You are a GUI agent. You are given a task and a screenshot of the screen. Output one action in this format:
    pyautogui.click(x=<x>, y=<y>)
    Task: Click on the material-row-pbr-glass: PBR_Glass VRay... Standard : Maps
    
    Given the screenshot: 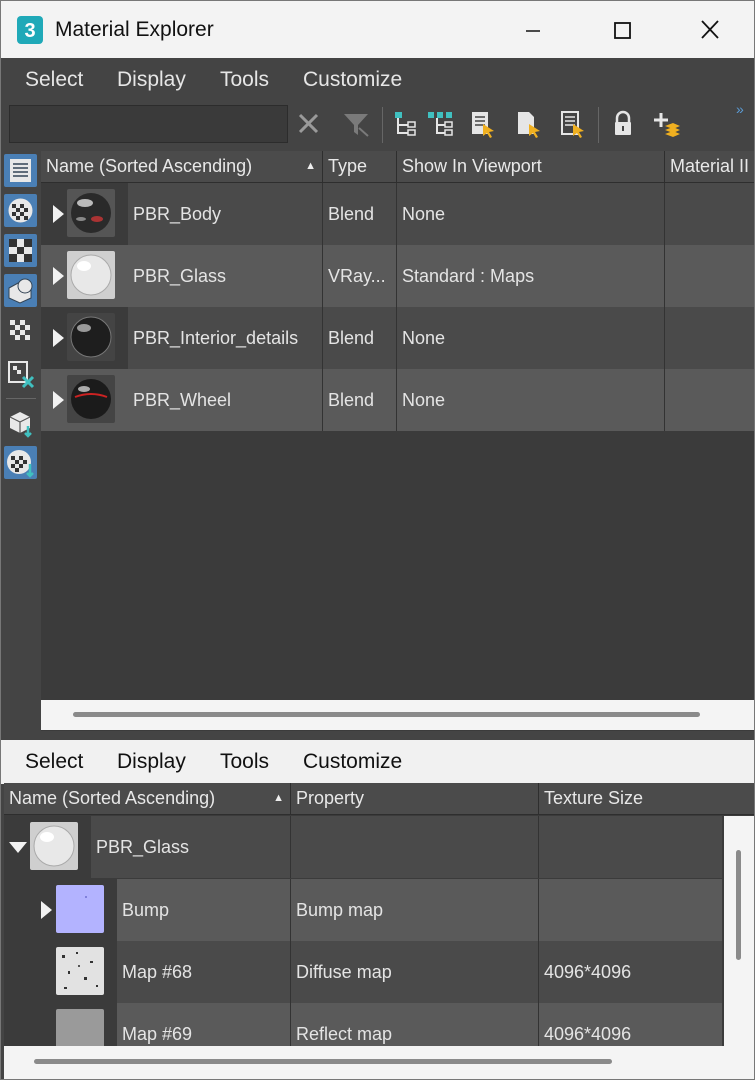 What is the action you would take?
    pyautogui.click(x=397, y=276)
    